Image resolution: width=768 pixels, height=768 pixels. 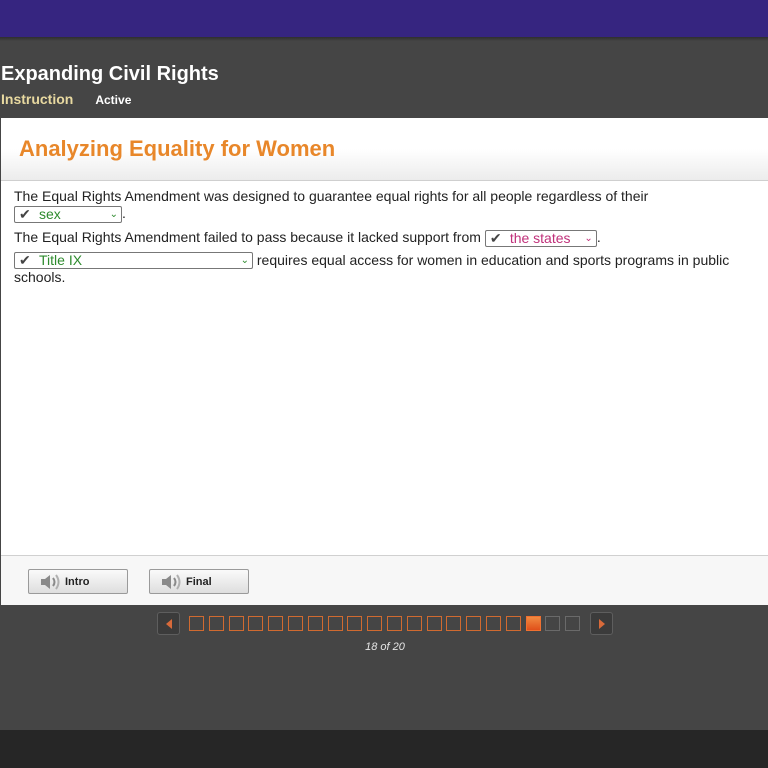 I want to click on lesson-tabs: Instruction Active, so click(x=66, y=99).